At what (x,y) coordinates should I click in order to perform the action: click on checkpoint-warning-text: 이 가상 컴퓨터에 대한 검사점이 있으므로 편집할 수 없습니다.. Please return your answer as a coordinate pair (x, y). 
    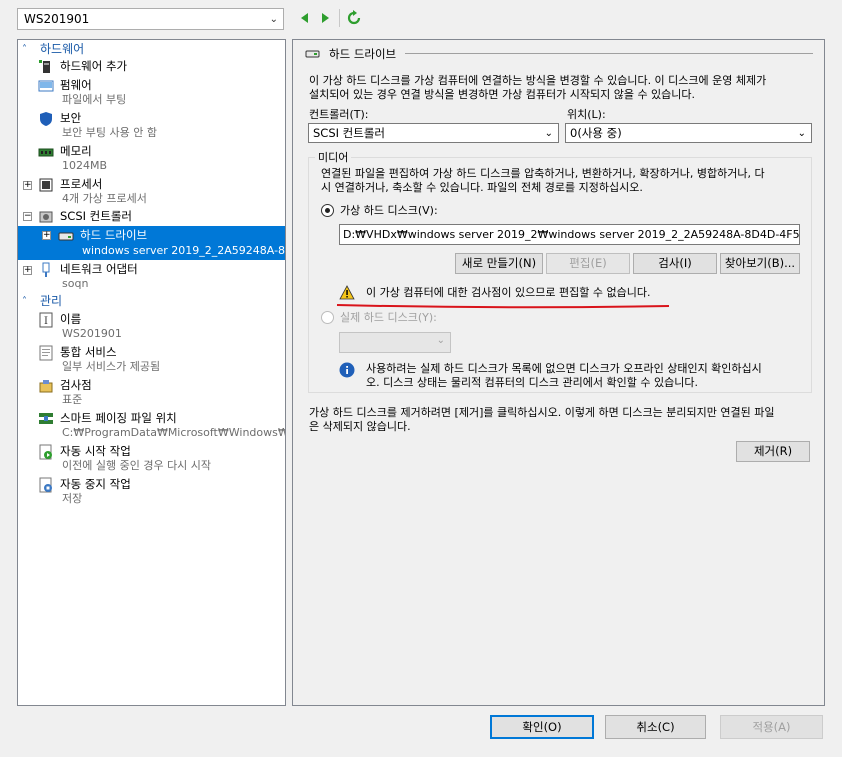
    Looking at the image, I should click on (508, 292).